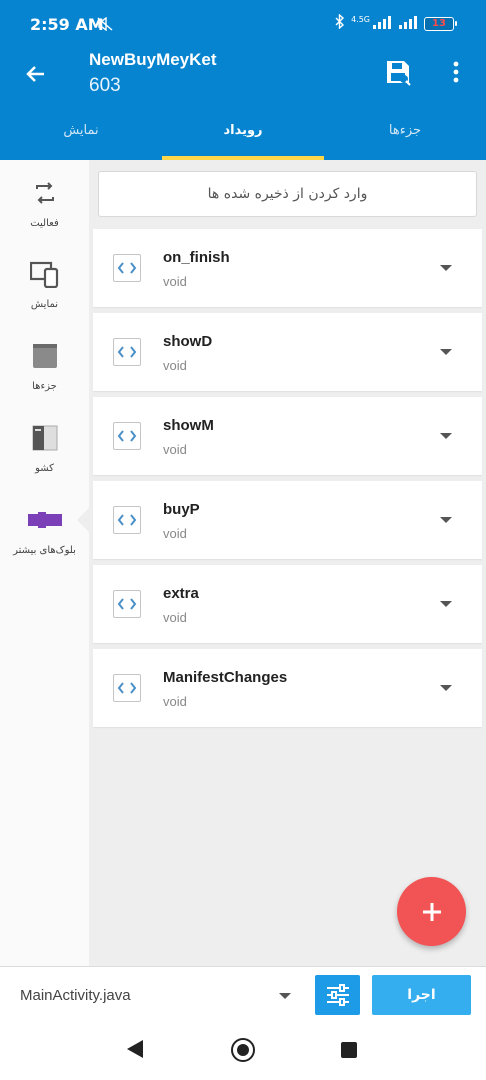 Image resolution: width=486 pixels, height=1080 pixels. What do you see at coordinates (45, 438) in the screenshot?
I see `drawer-icon` at bounding box center [45, 438].